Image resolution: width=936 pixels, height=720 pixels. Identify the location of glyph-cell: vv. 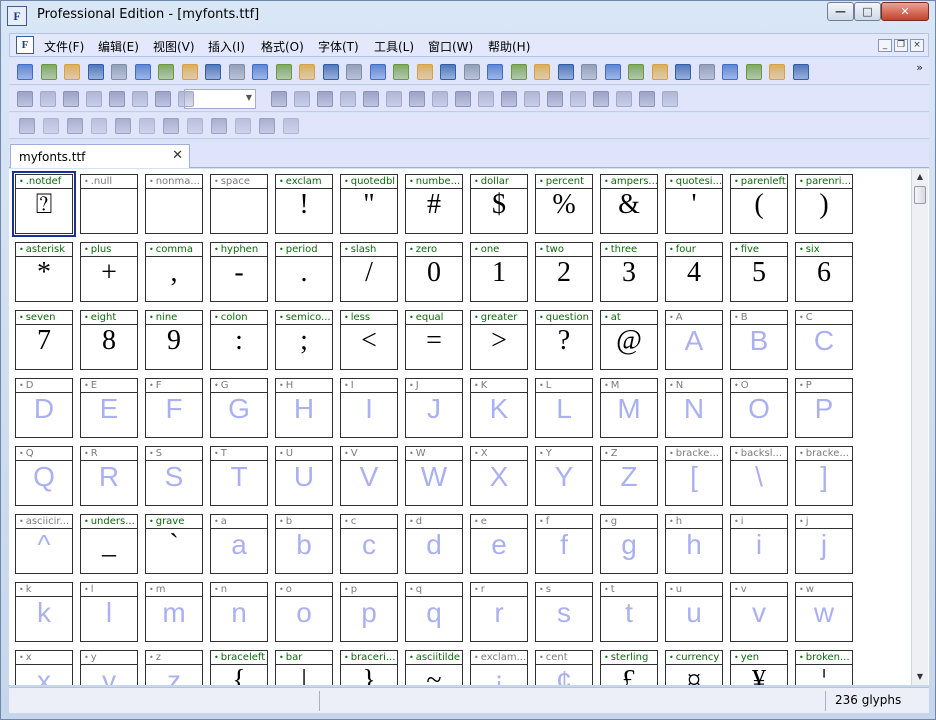
(759, 612).